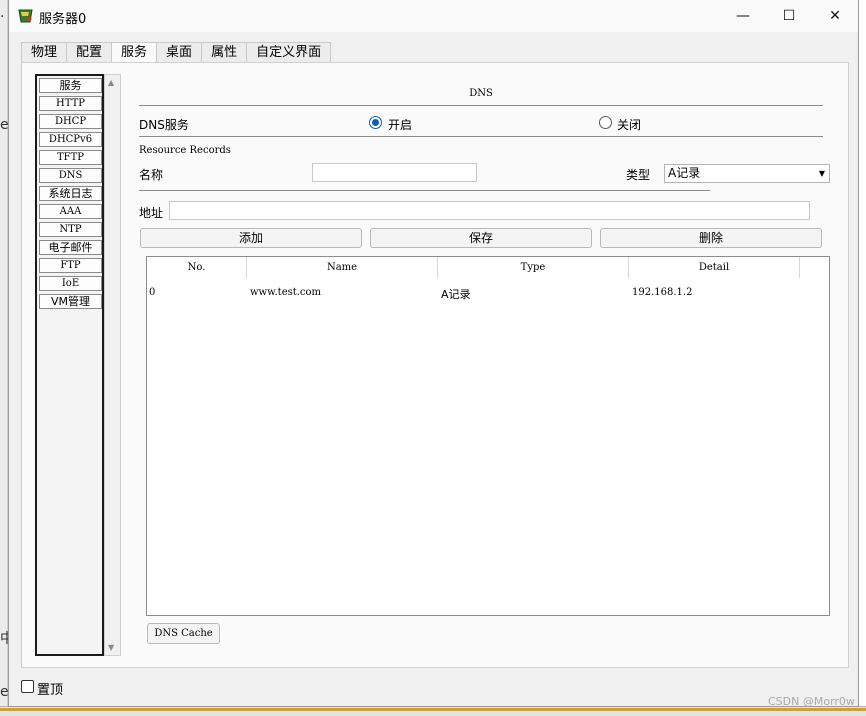 Image resolution: width=866 pixels, height=716 pixels. I want to click on tab-custom-interface: 自定义界面, so click(289, 52).